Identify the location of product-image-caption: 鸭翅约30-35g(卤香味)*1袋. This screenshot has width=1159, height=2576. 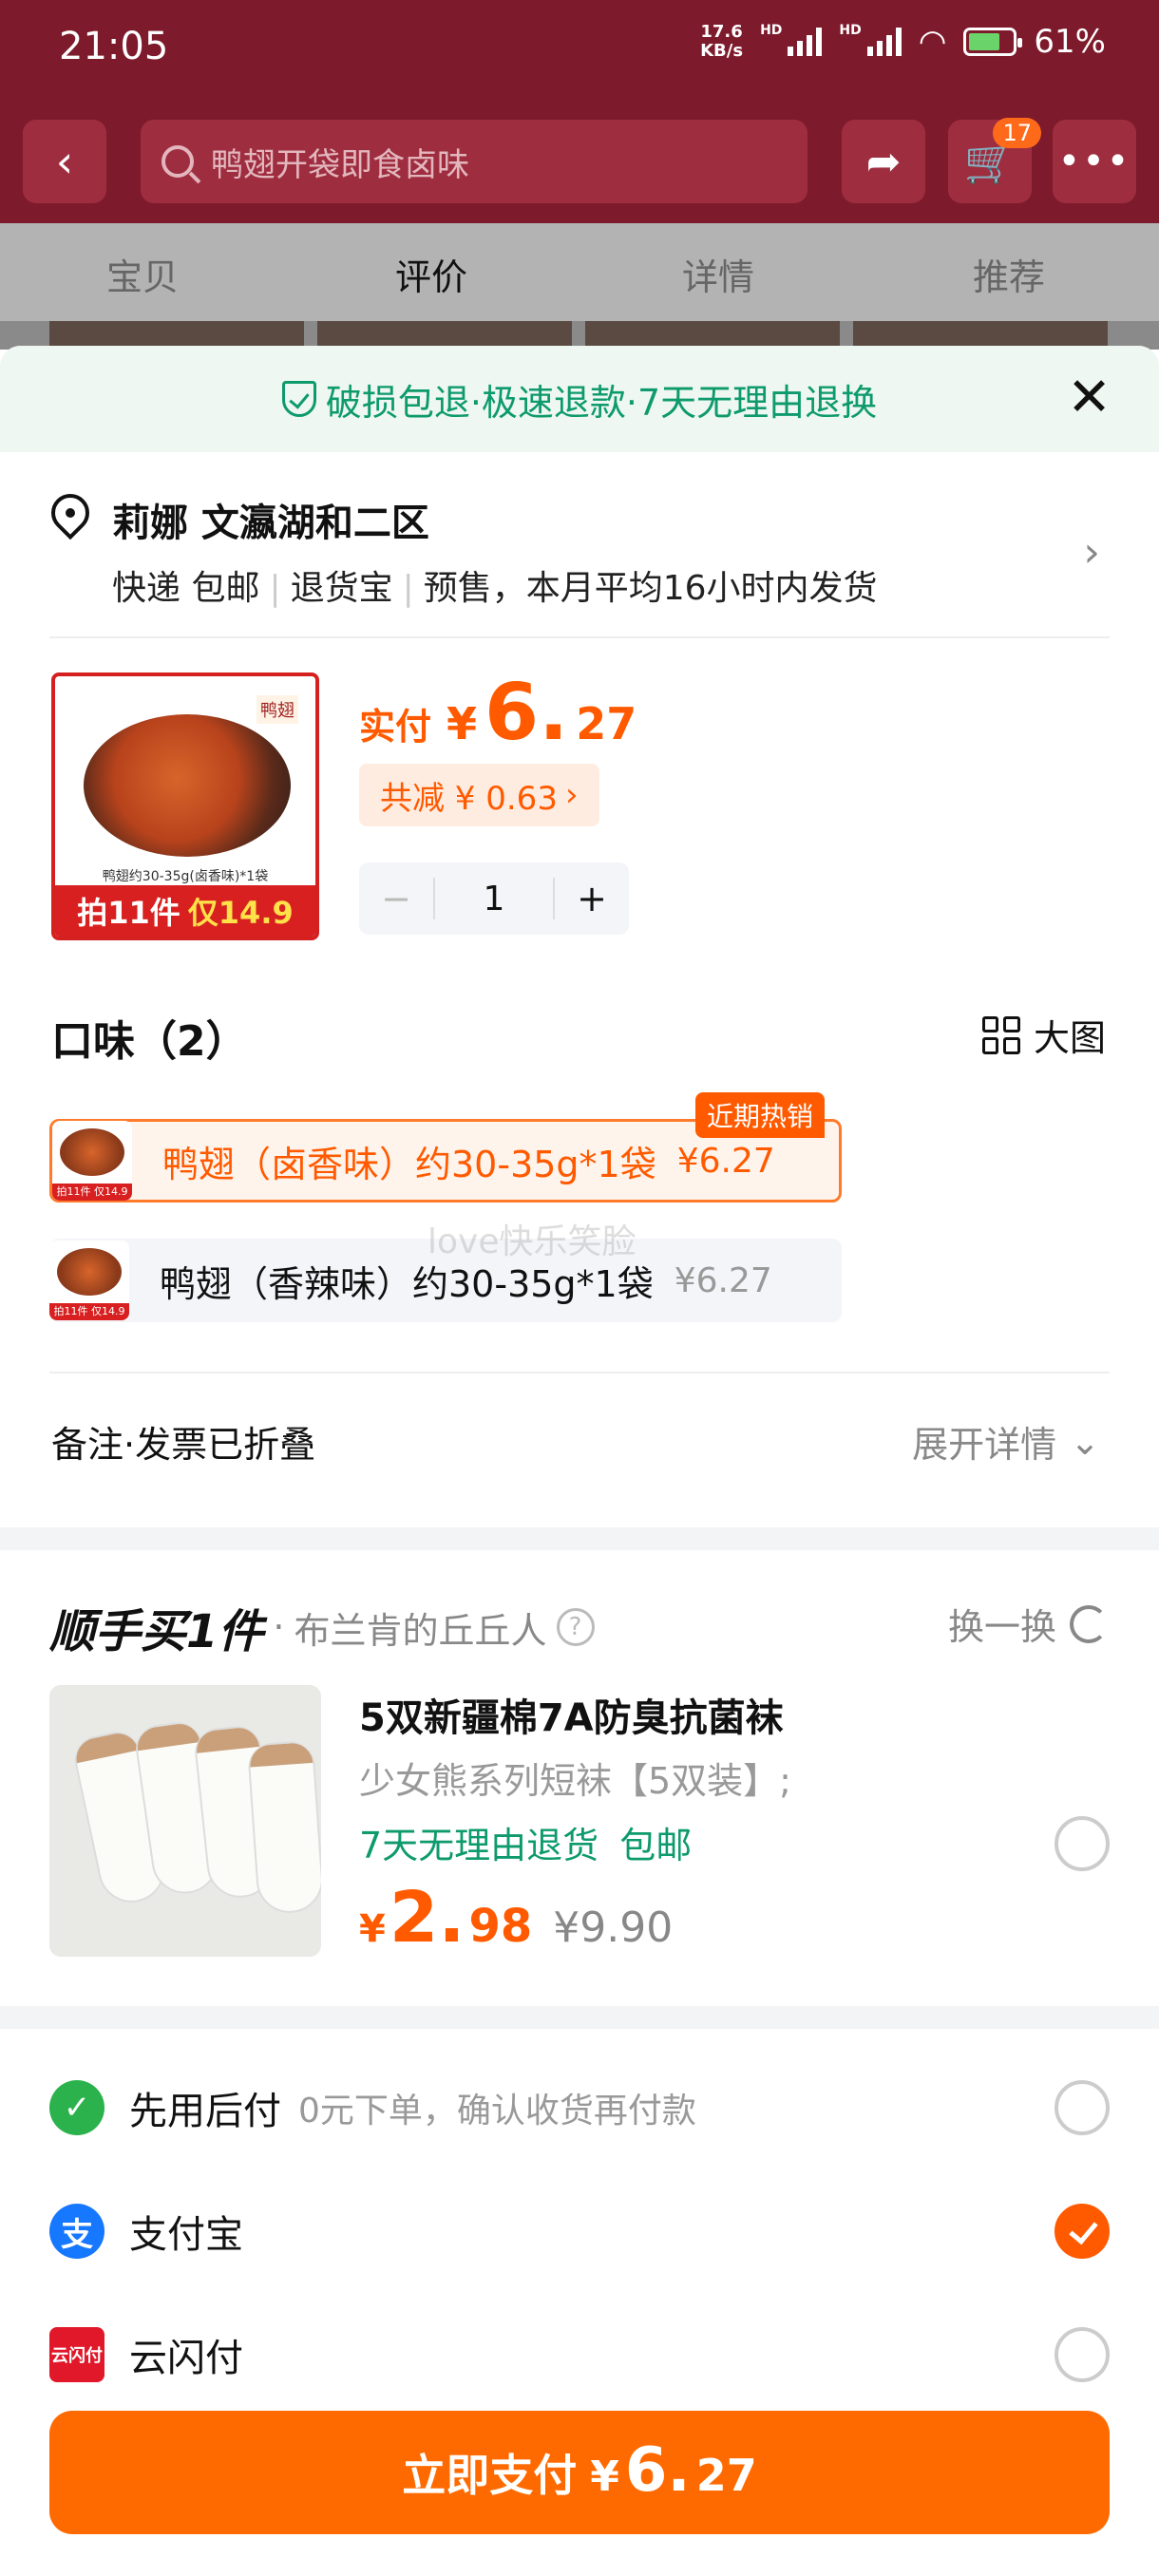
(185, 876).